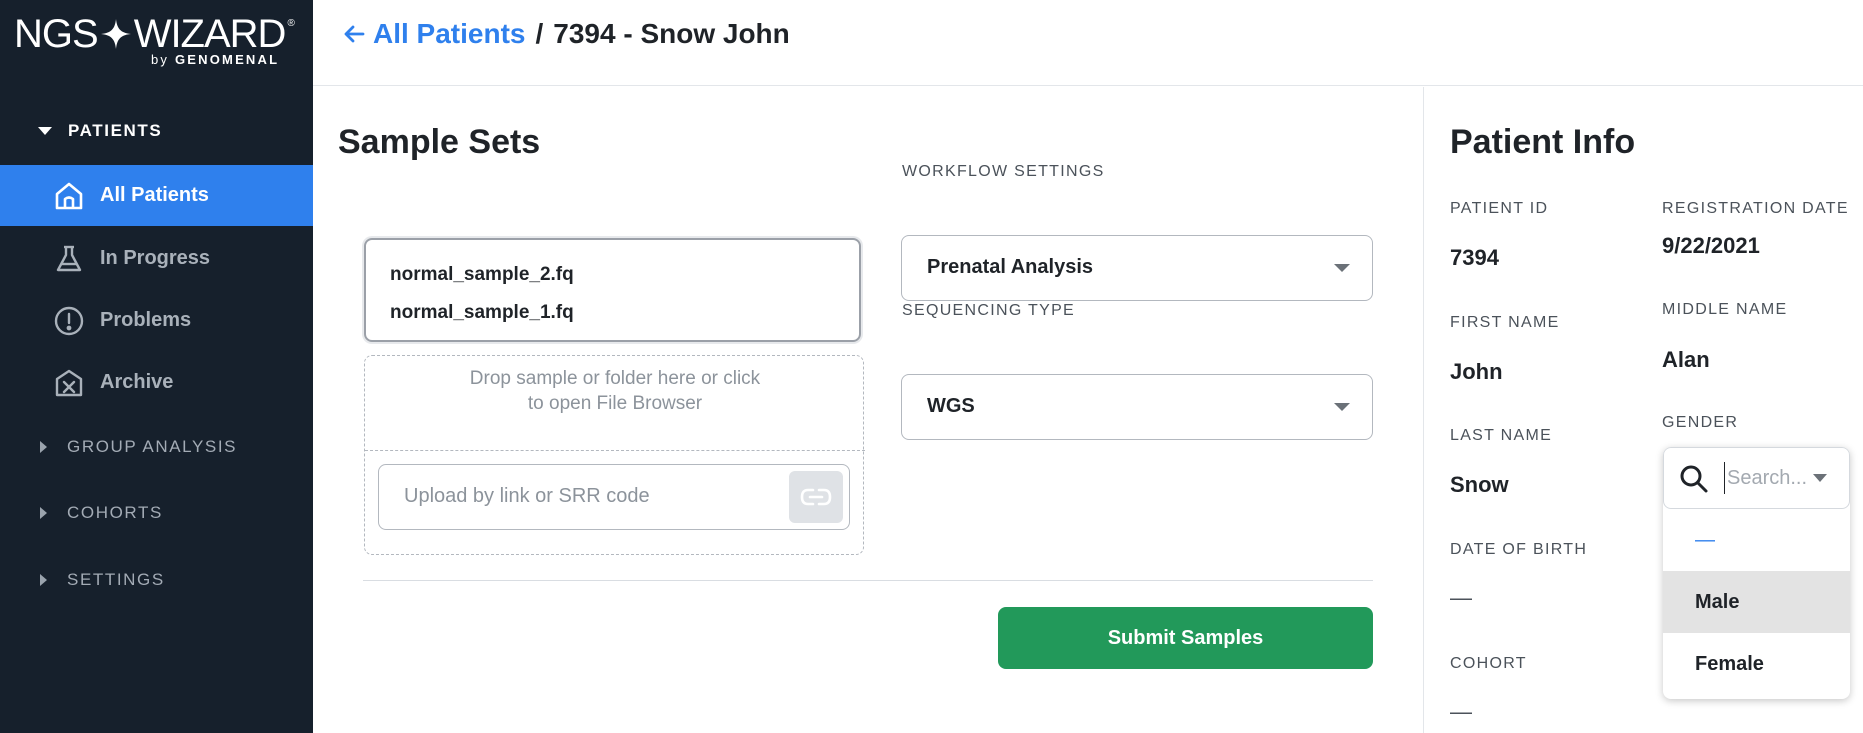  I want to click on sidebar-section-group-analysis: GROUP ANALYSIS, so click(156, 447).